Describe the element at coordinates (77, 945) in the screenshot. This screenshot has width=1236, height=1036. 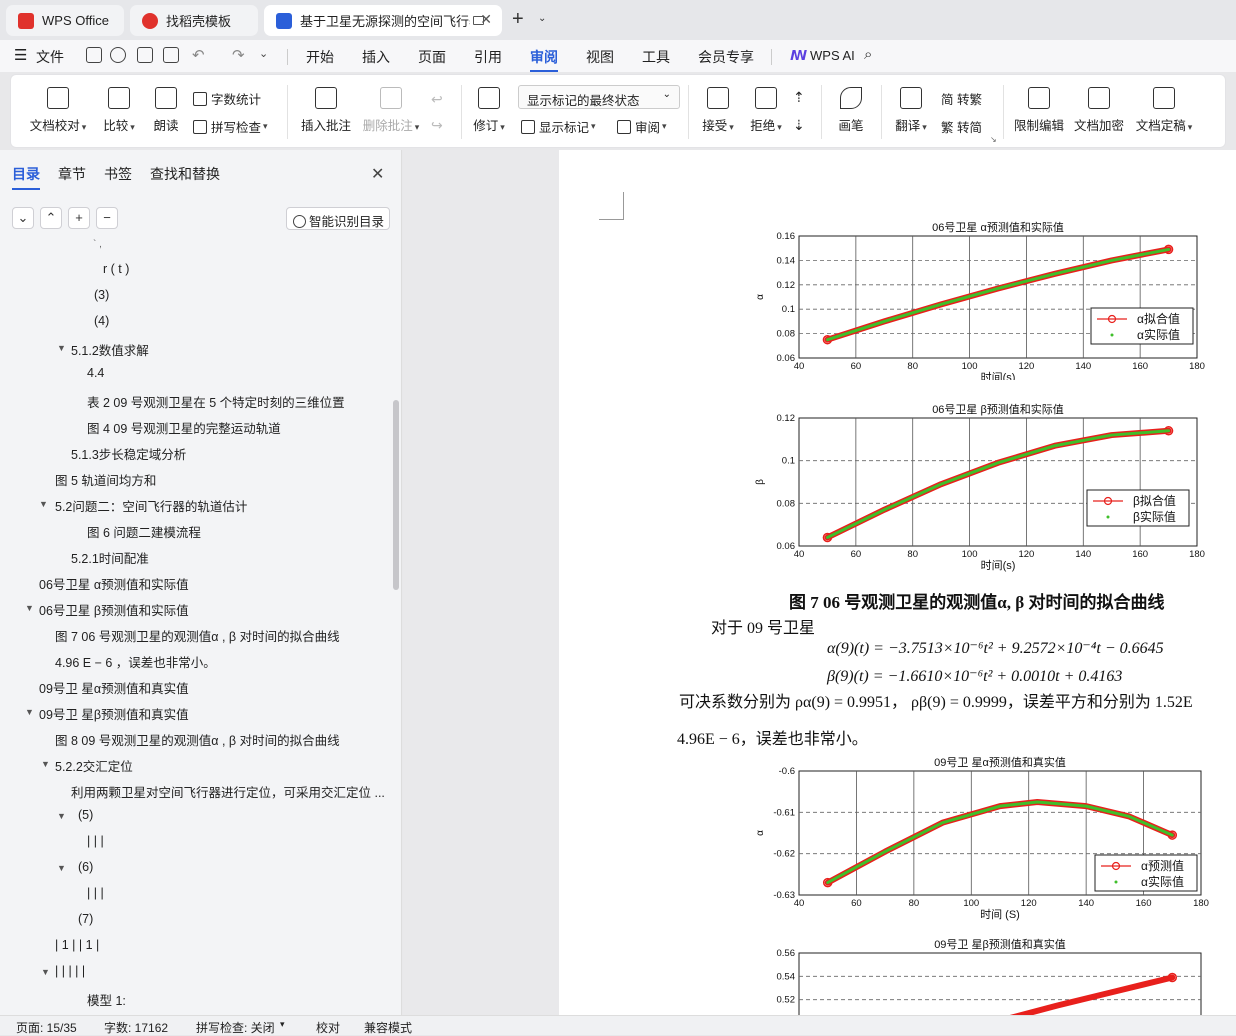
I see `toc-item: | 1 | | 1 |` at that location.